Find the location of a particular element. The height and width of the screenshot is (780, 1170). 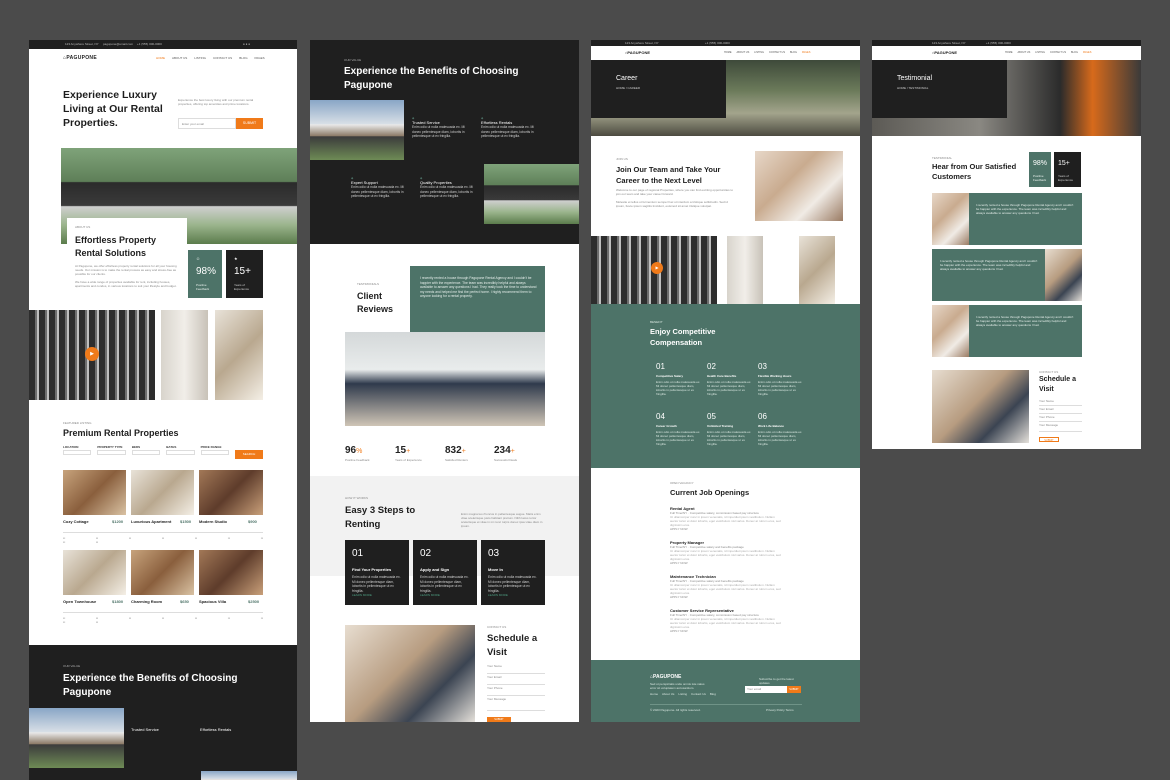

property-name: Charming Room is located at coordinates (146, 601).